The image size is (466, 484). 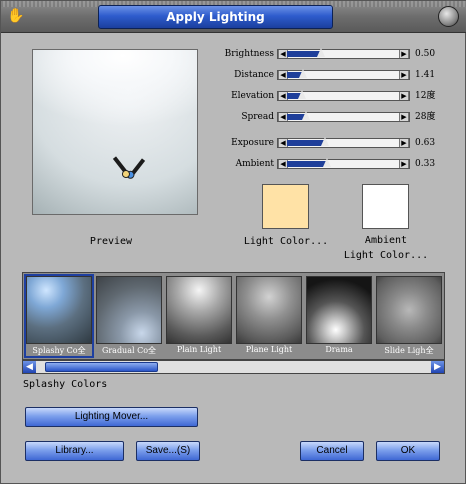 What do you see at coordinates (254, 75) in the screenshot?
I see `slider-label: Distance` at bounding box center [254, 75].